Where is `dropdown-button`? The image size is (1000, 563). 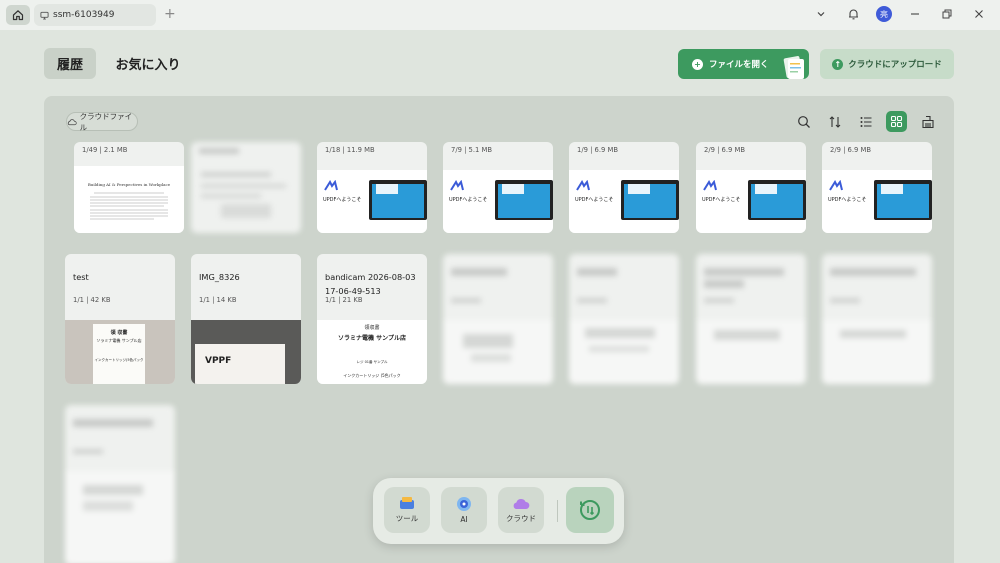 dropdown-button is located at coordinates (821, 14).